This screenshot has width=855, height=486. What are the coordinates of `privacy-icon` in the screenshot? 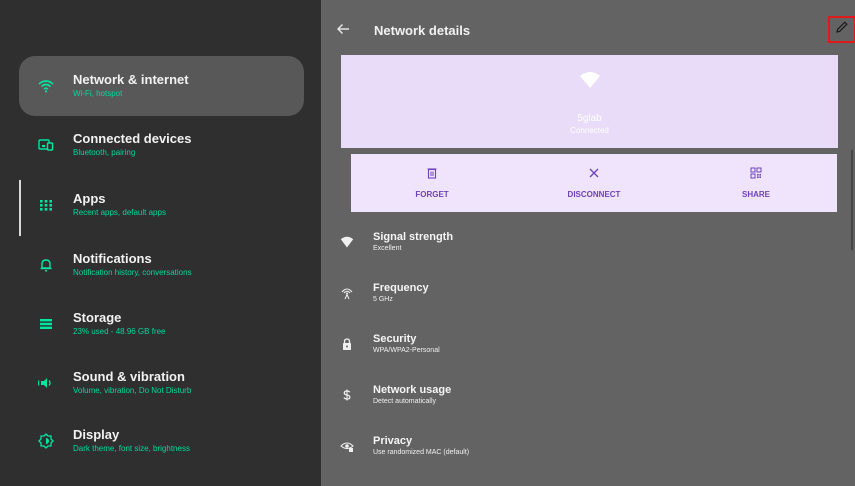 It's located at (347, 446).